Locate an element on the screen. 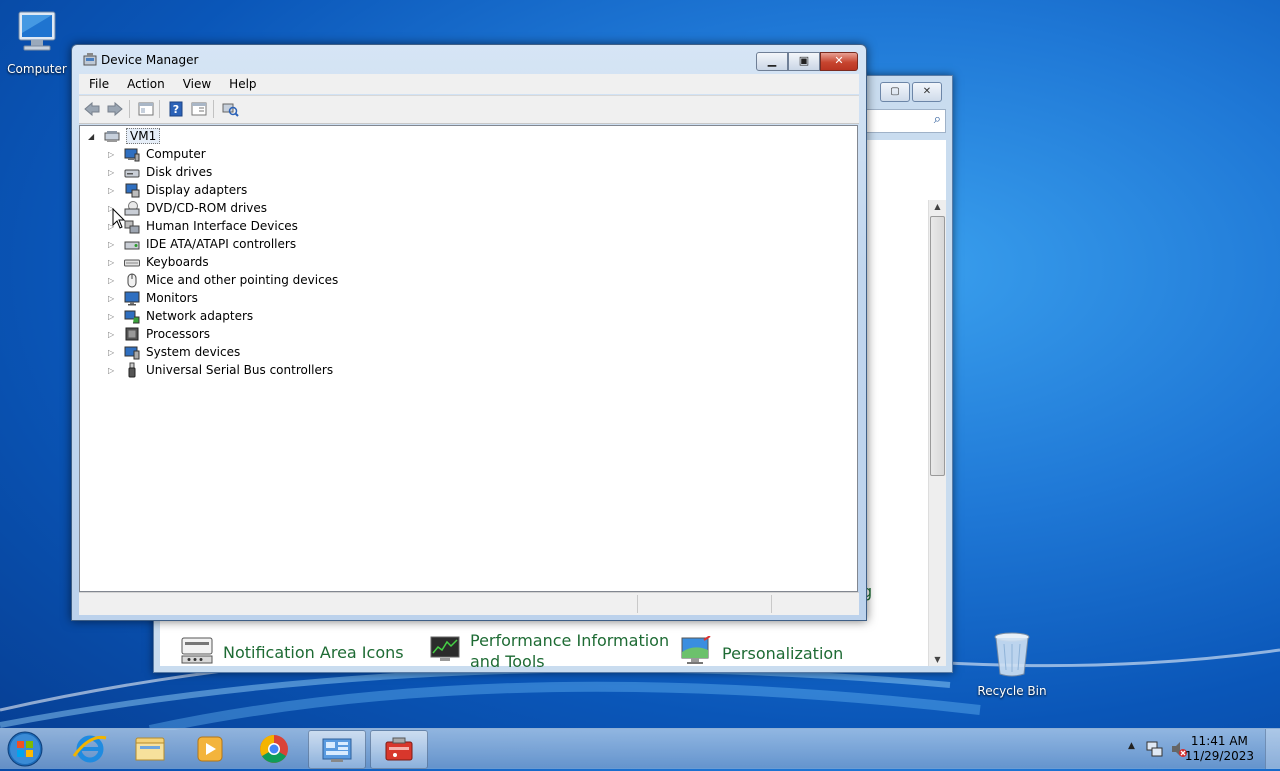 The height and width of the screenshot is (771, 1280). tree-item-network-adapters: ▷ Network adapters is located at coordinates (180, 316).